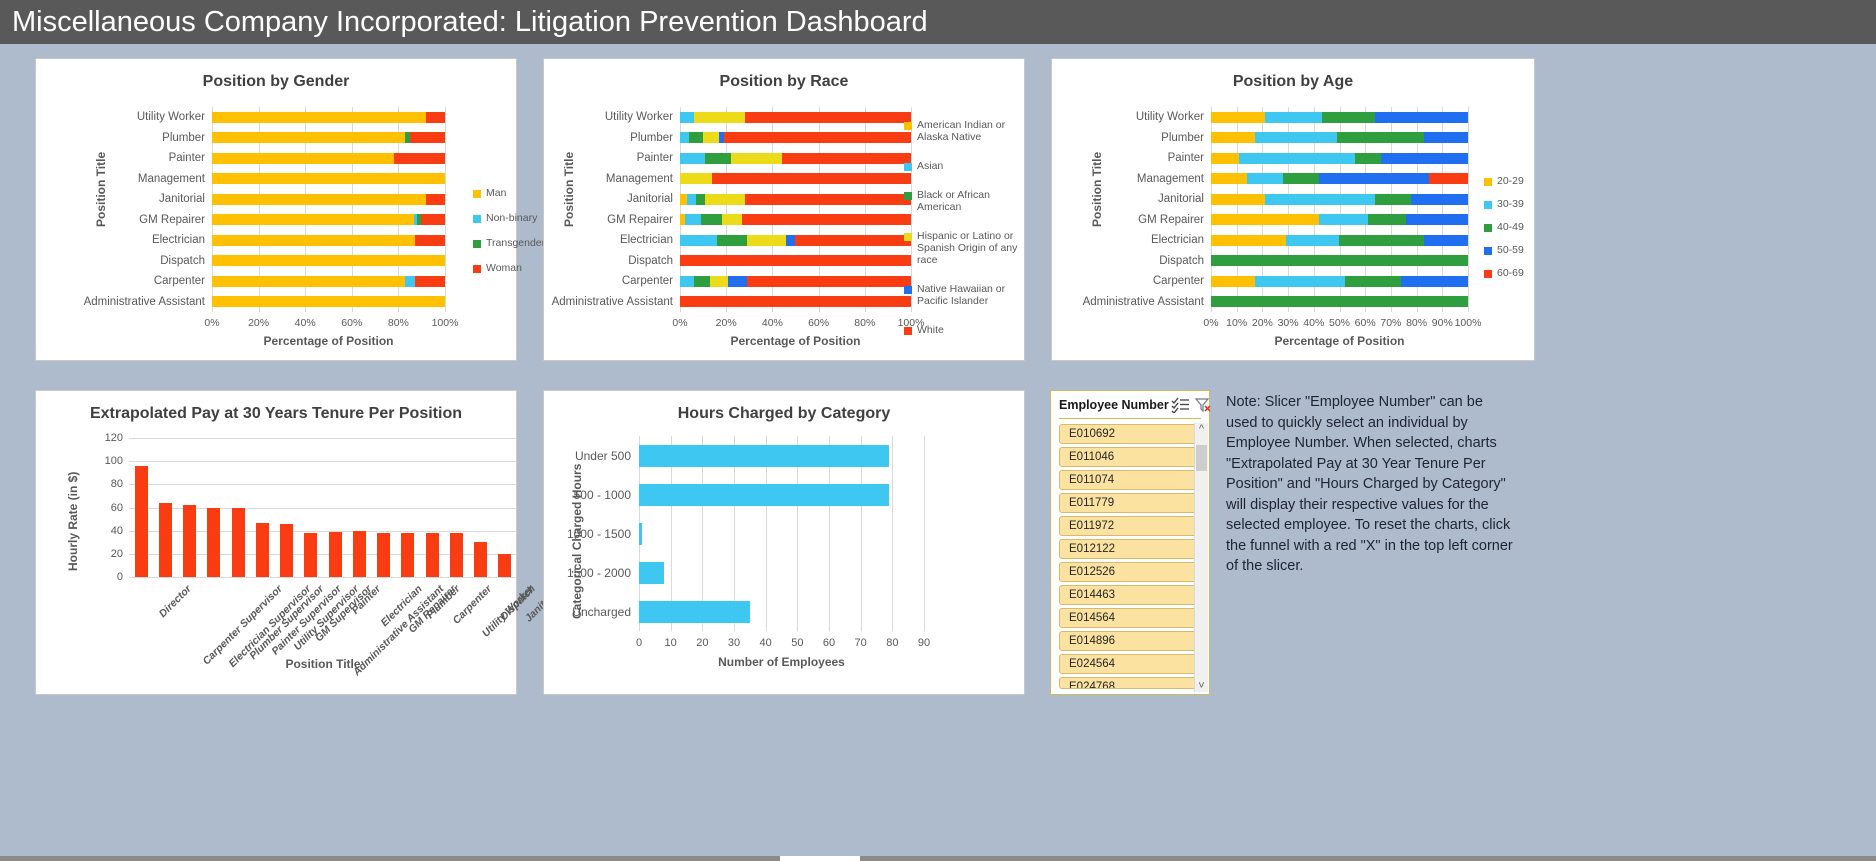  I want to click on slicer-scrollbar: ^ ˅, so click(1201, 557).